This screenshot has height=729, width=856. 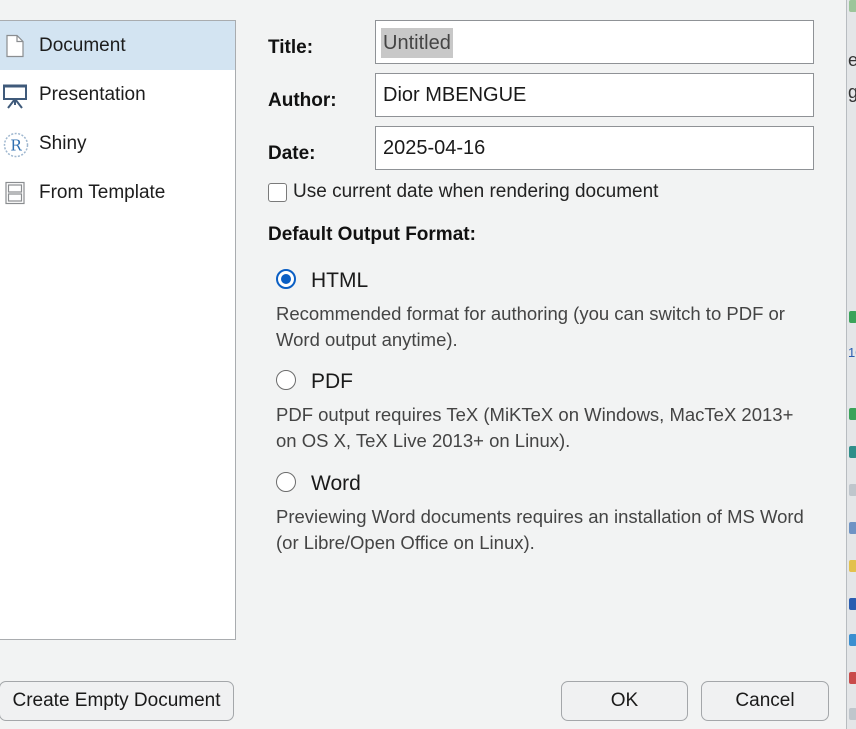 I want to click on template-item-from-template: From Template, so click(x=117, y=192).